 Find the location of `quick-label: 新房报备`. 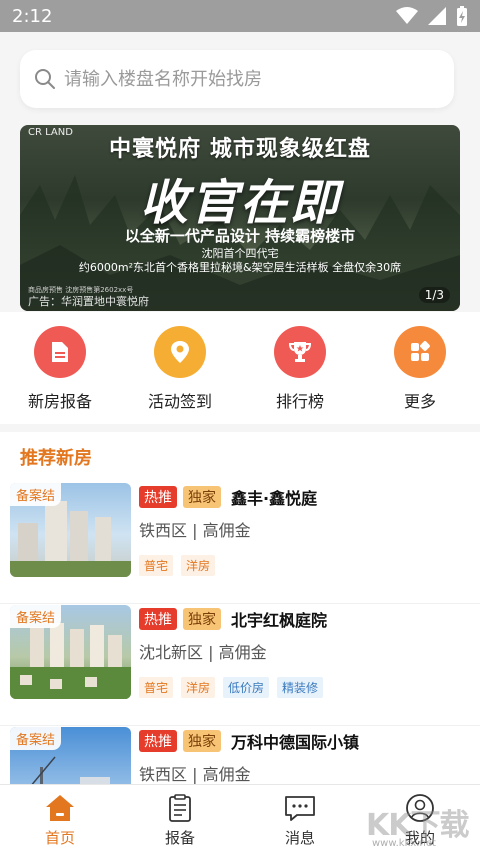

quick-label: 新房报备 is located at coordinates (59, 401).